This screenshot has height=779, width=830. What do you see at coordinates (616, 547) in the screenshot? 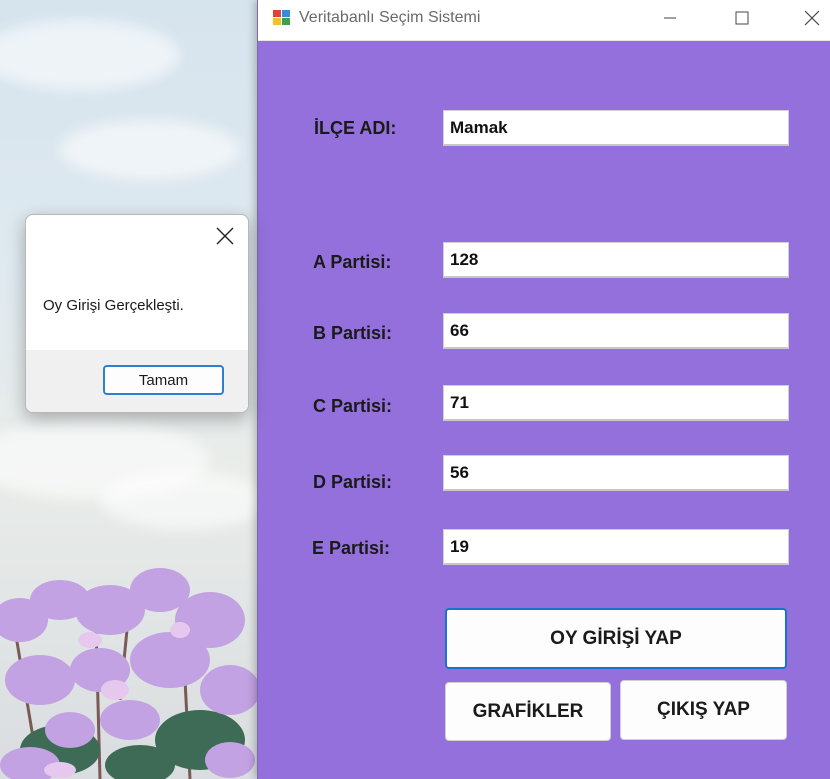
I see `party-e-input` at bounding box center [616, 547].